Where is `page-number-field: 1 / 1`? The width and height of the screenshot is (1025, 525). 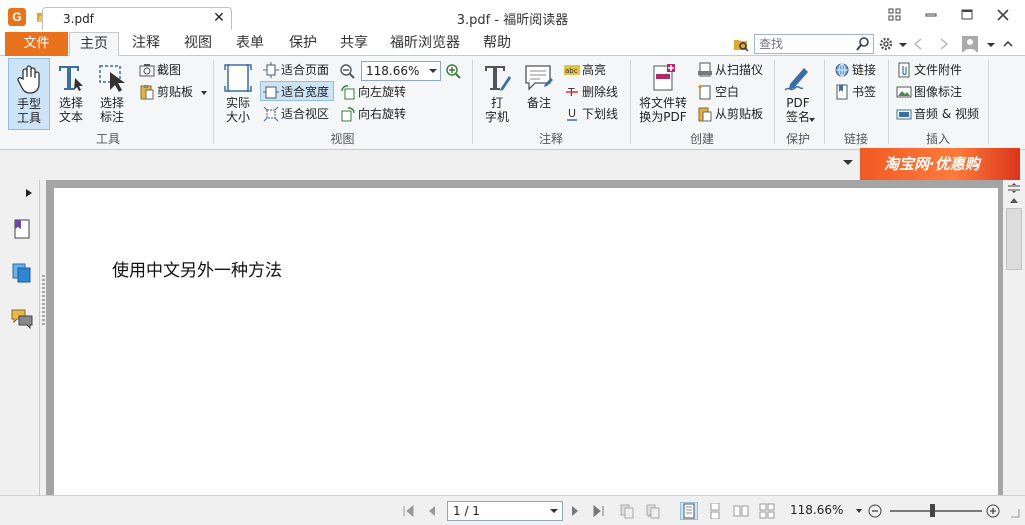 page-number-field: 1 / 1 is located at coordinates (505, 511).